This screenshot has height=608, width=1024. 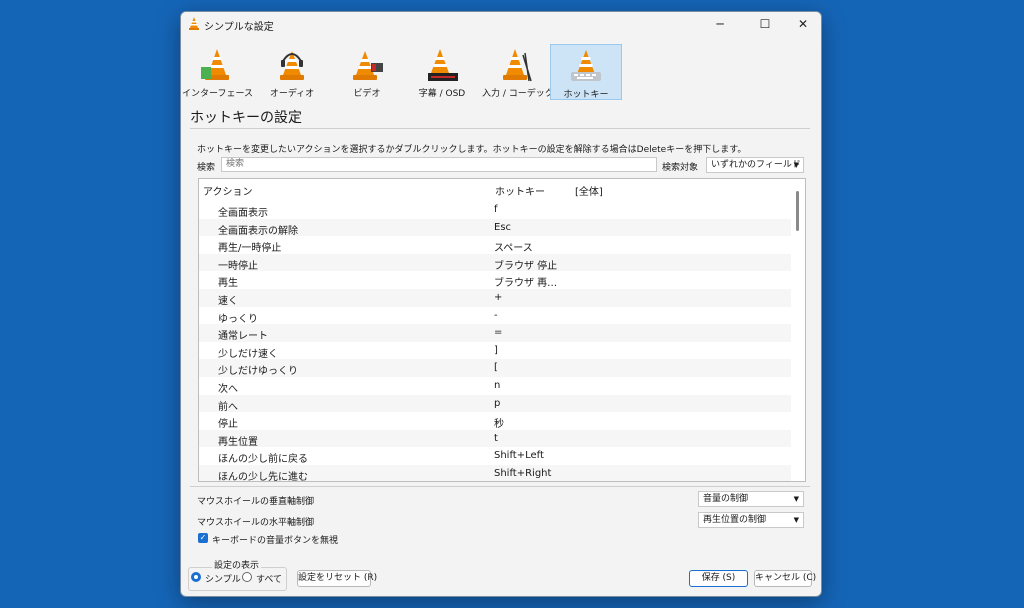 What do you see at coordinates (263, 476) in the screenshot?
I see `row-action: ほんの少し先に進む` at bounding box center [263, 476].